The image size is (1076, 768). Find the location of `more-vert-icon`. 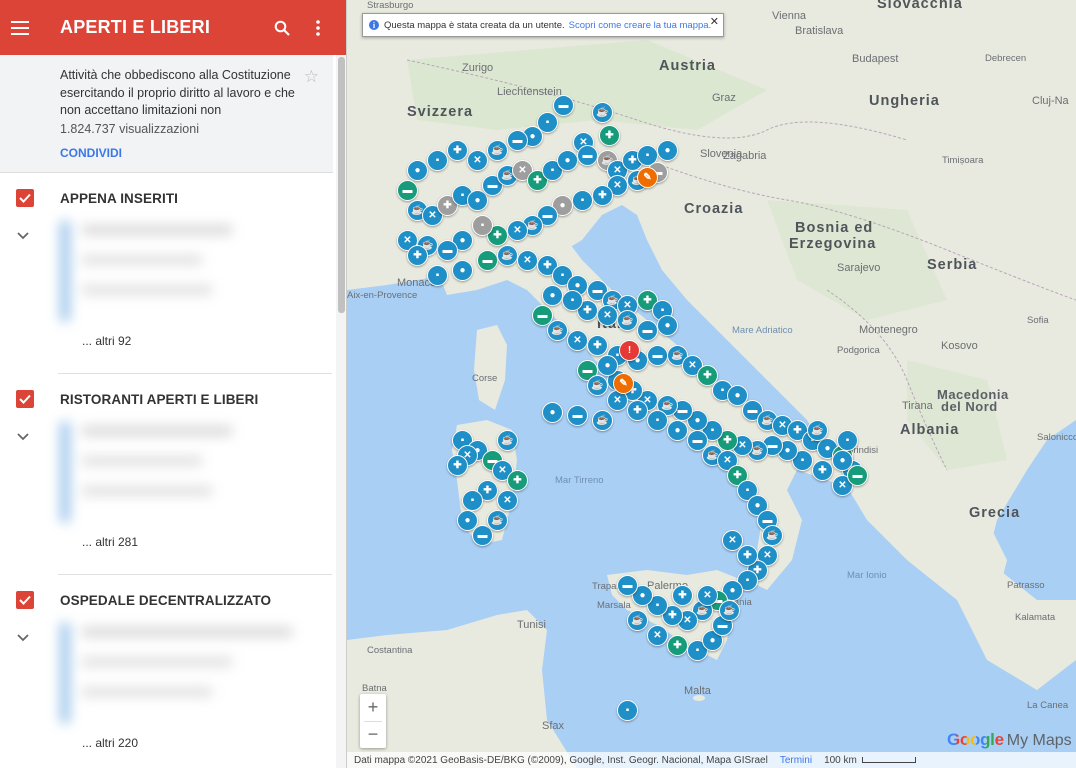

more-vert-icon is located at coordinates (318, 28).